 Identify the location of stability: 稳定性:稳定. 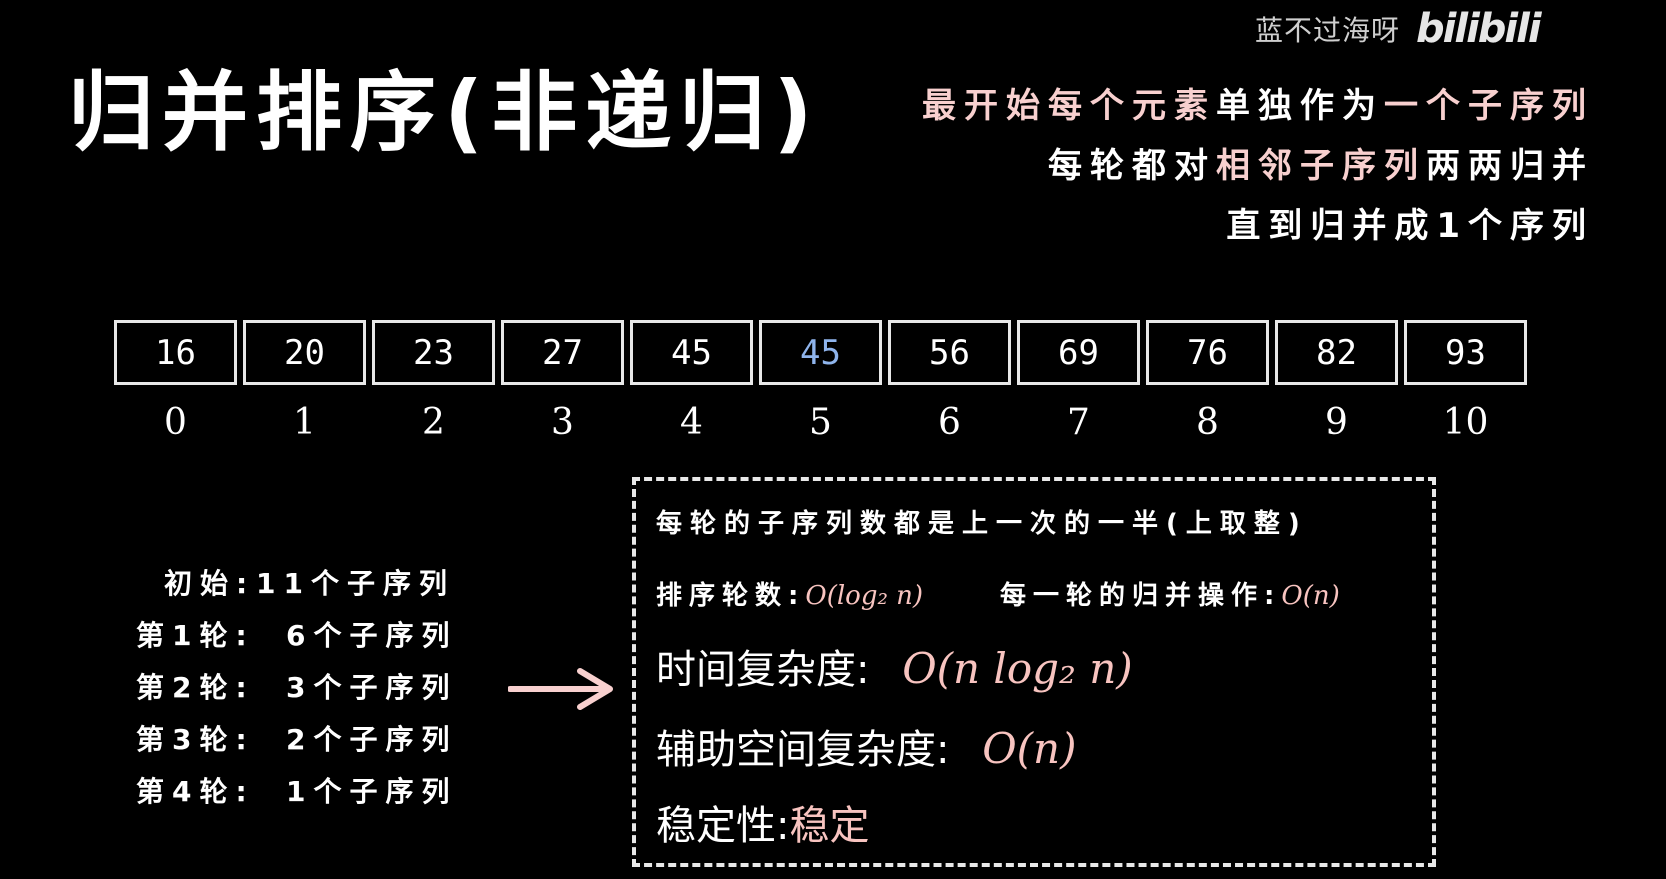
(762, 822).